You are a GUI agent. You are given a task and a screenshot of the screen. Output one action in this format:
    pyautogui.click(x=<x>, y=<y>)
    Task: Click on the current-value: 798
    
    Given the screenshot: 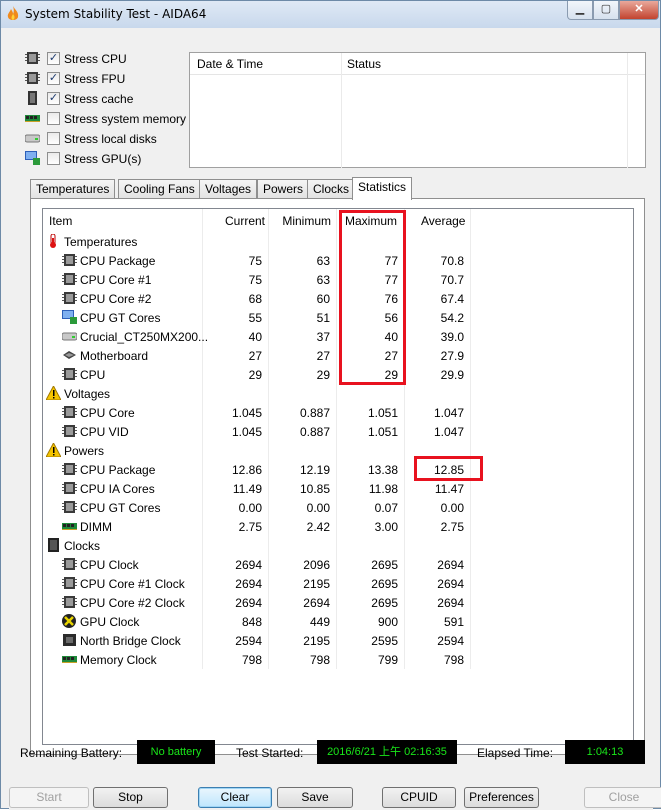 What is the action you would take?
    pyautogui.click(x=251, y=660)
    